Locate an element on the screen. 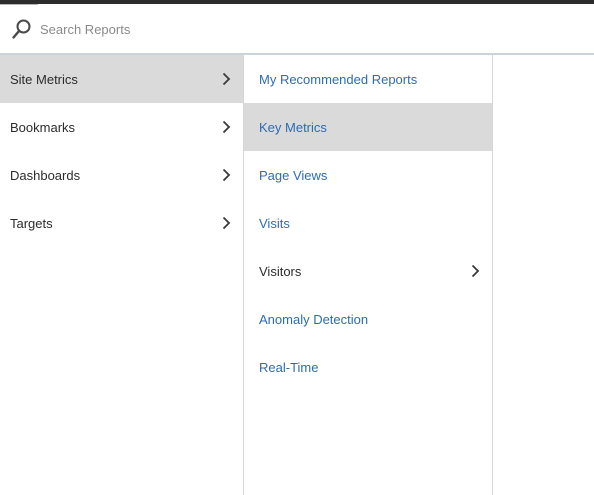  search-bar is located at coordinates (297, 30).